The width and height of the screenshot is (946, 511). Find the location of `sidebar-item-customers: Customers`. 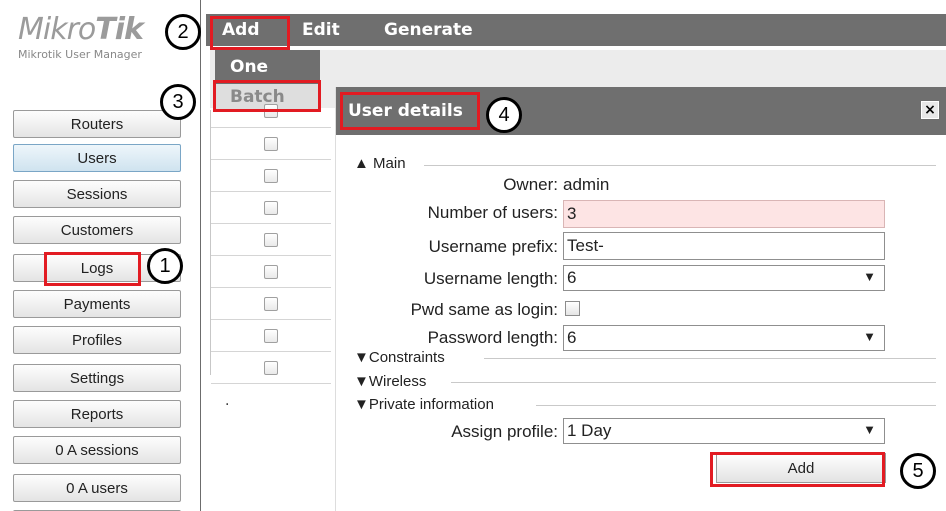

sidebar-item-customers: Customers is located at coordinates (97, 230).